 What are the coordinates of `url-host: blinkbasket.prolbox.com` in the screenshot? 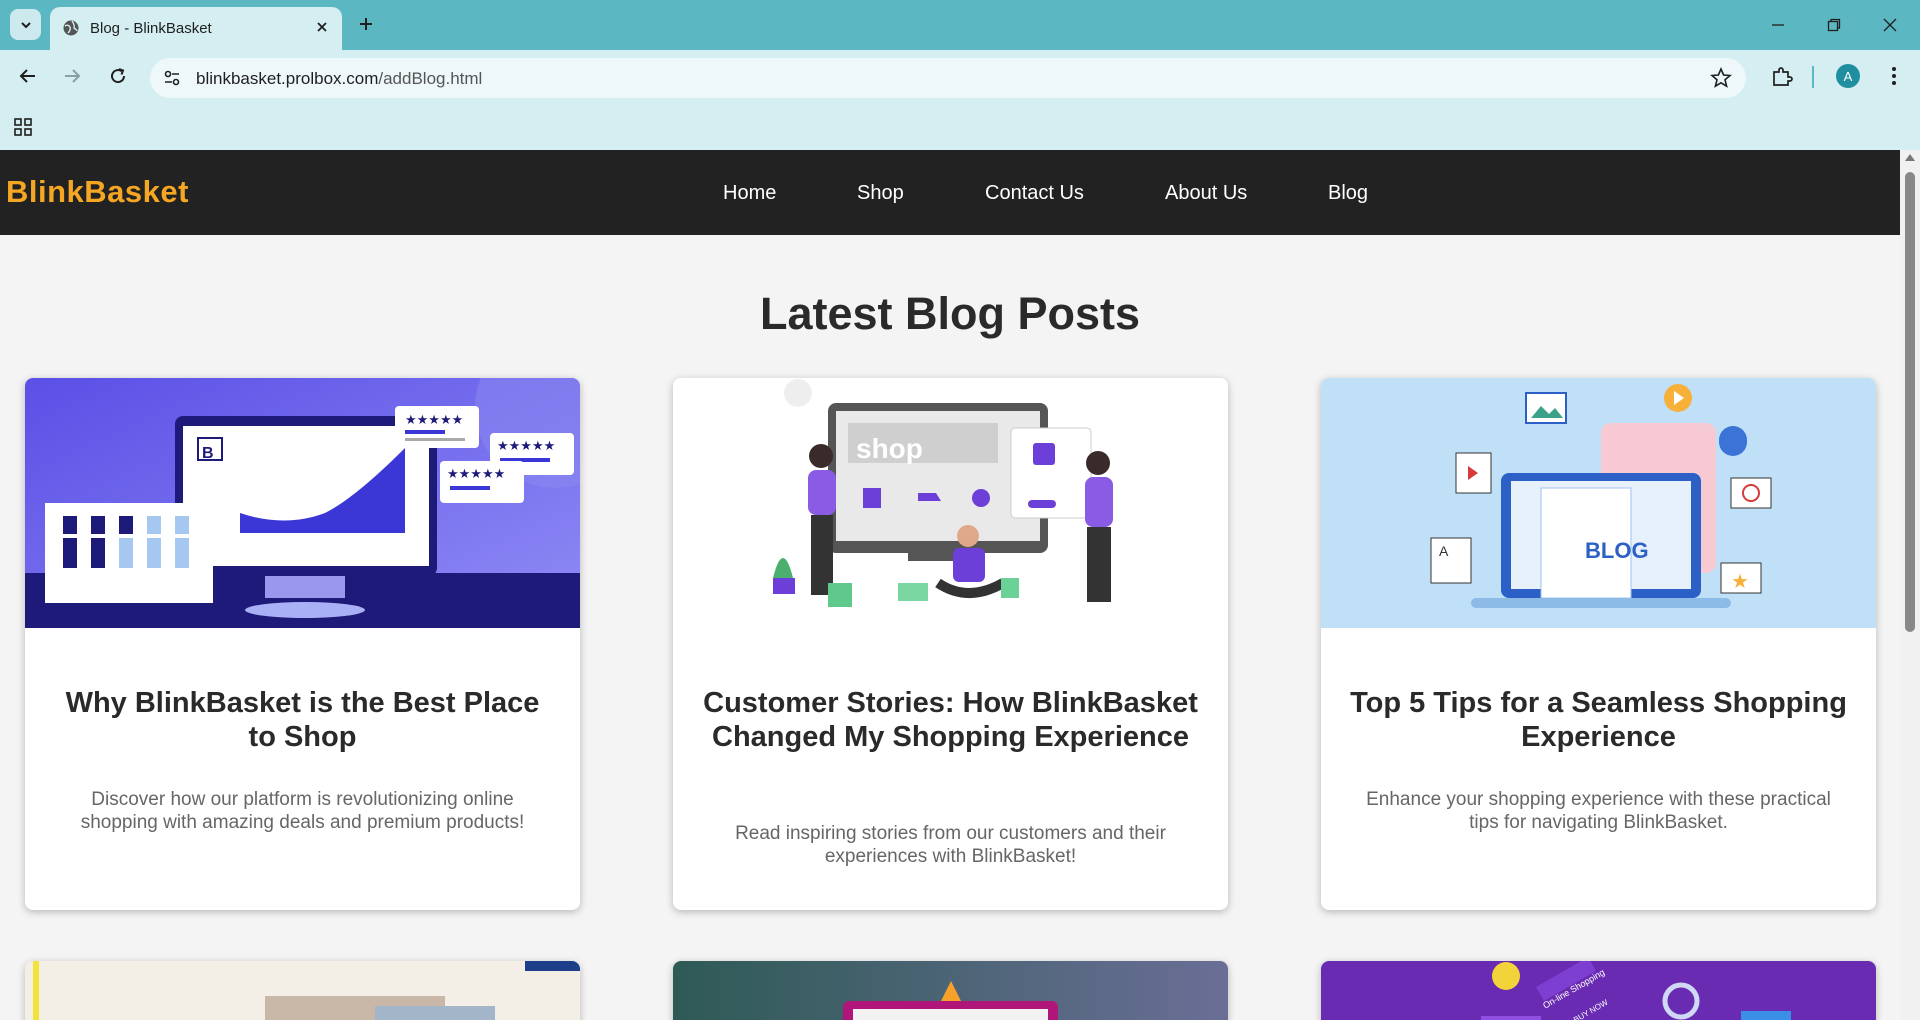 It's located at (287, 78).